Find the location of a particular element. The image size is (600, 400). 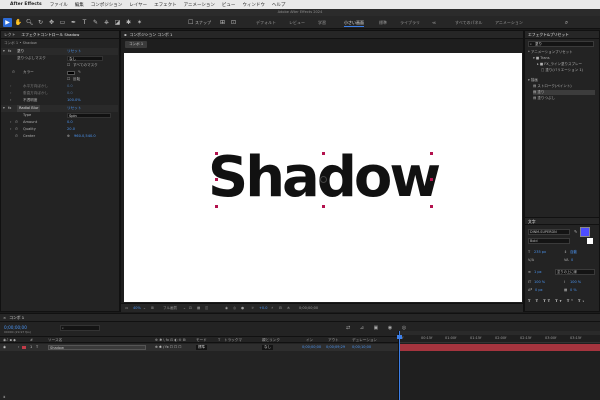

menu-animation: アニメーション is located at coordinates (199, 5).